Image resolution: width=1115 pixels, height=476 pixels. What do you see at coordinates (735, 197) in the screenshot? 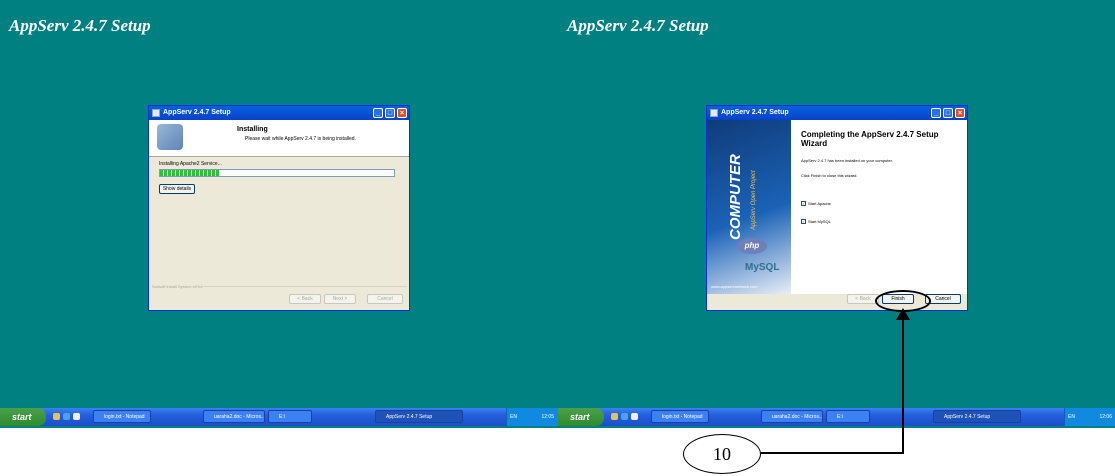
I see `banner-text: COMPUTER` at bounding box center [735, 197].